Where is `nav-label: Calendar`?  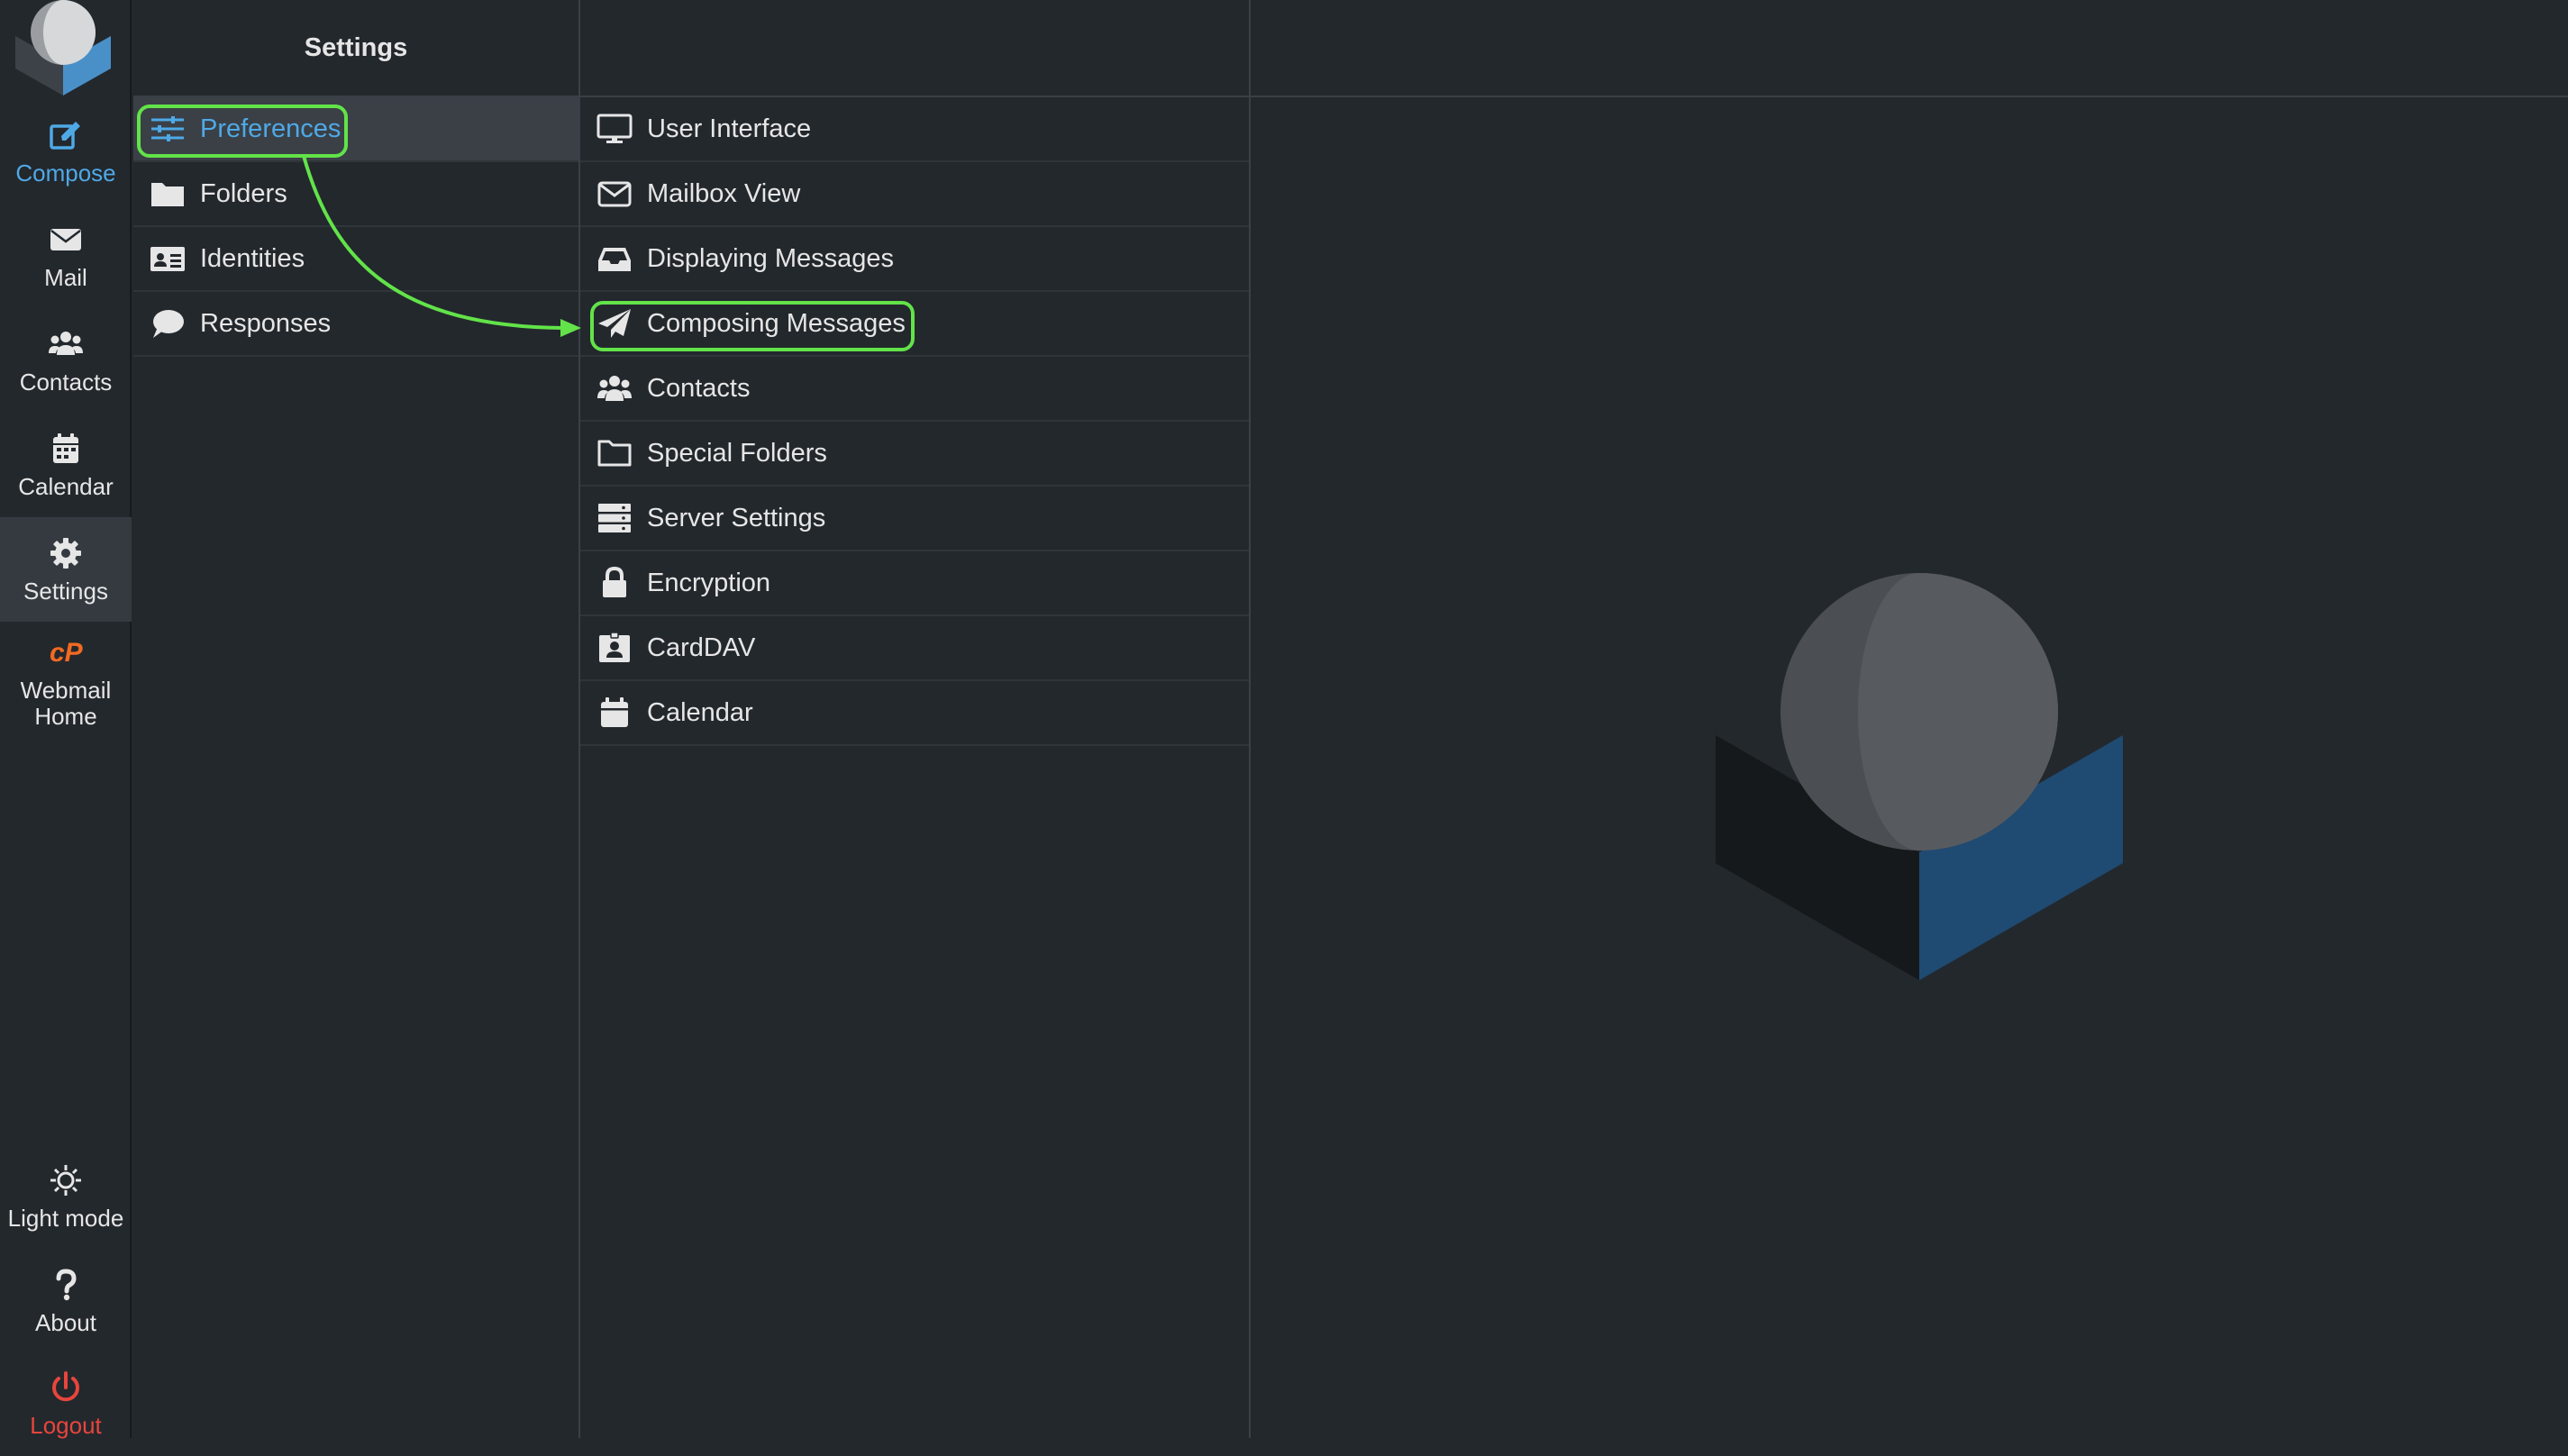 nav-label: Calendar is located at coordinates (66, 486).